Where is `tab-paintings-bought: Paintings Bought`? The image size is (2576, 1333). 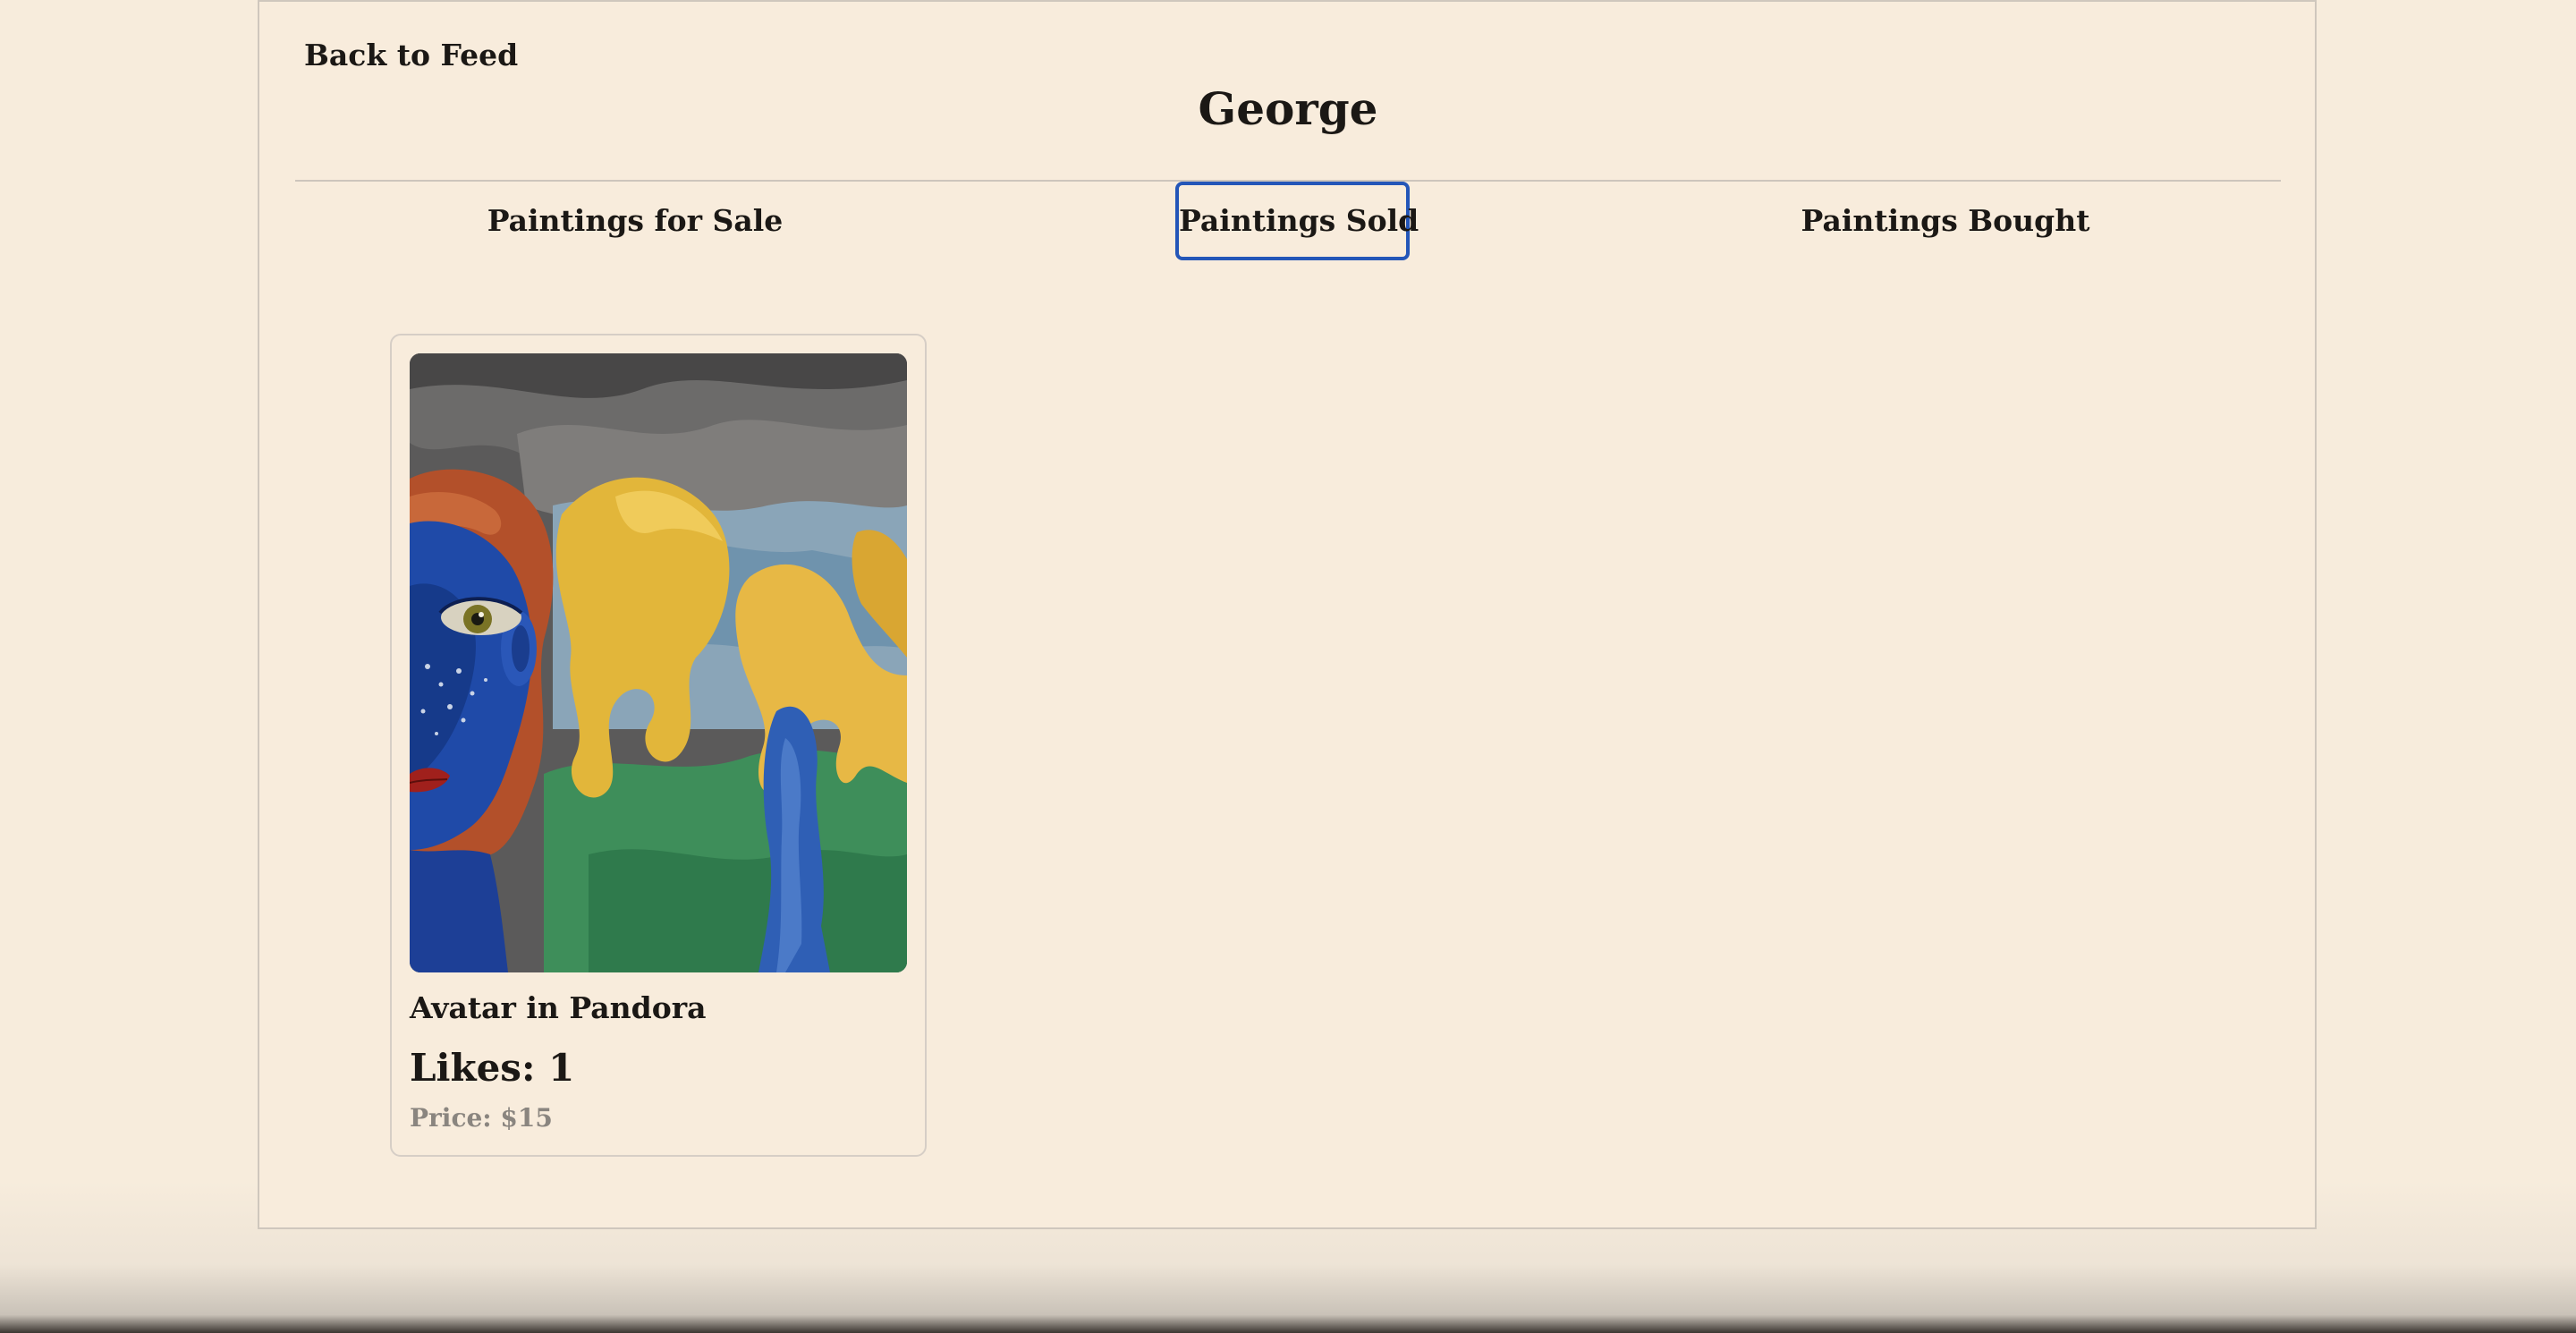 tab-paintings-bought: Paintings Bought is located at coordinates (1945, 221).